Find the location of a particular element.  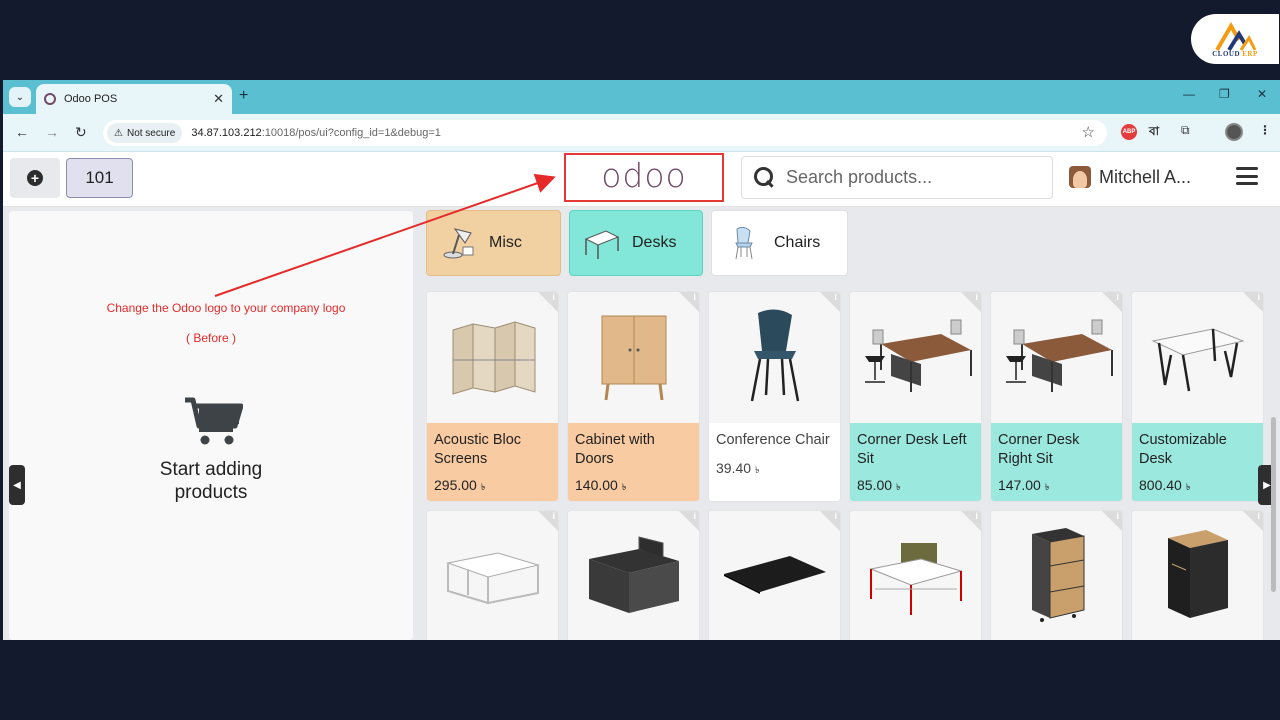

drawer-icon is located at coordinates (1057, 576).